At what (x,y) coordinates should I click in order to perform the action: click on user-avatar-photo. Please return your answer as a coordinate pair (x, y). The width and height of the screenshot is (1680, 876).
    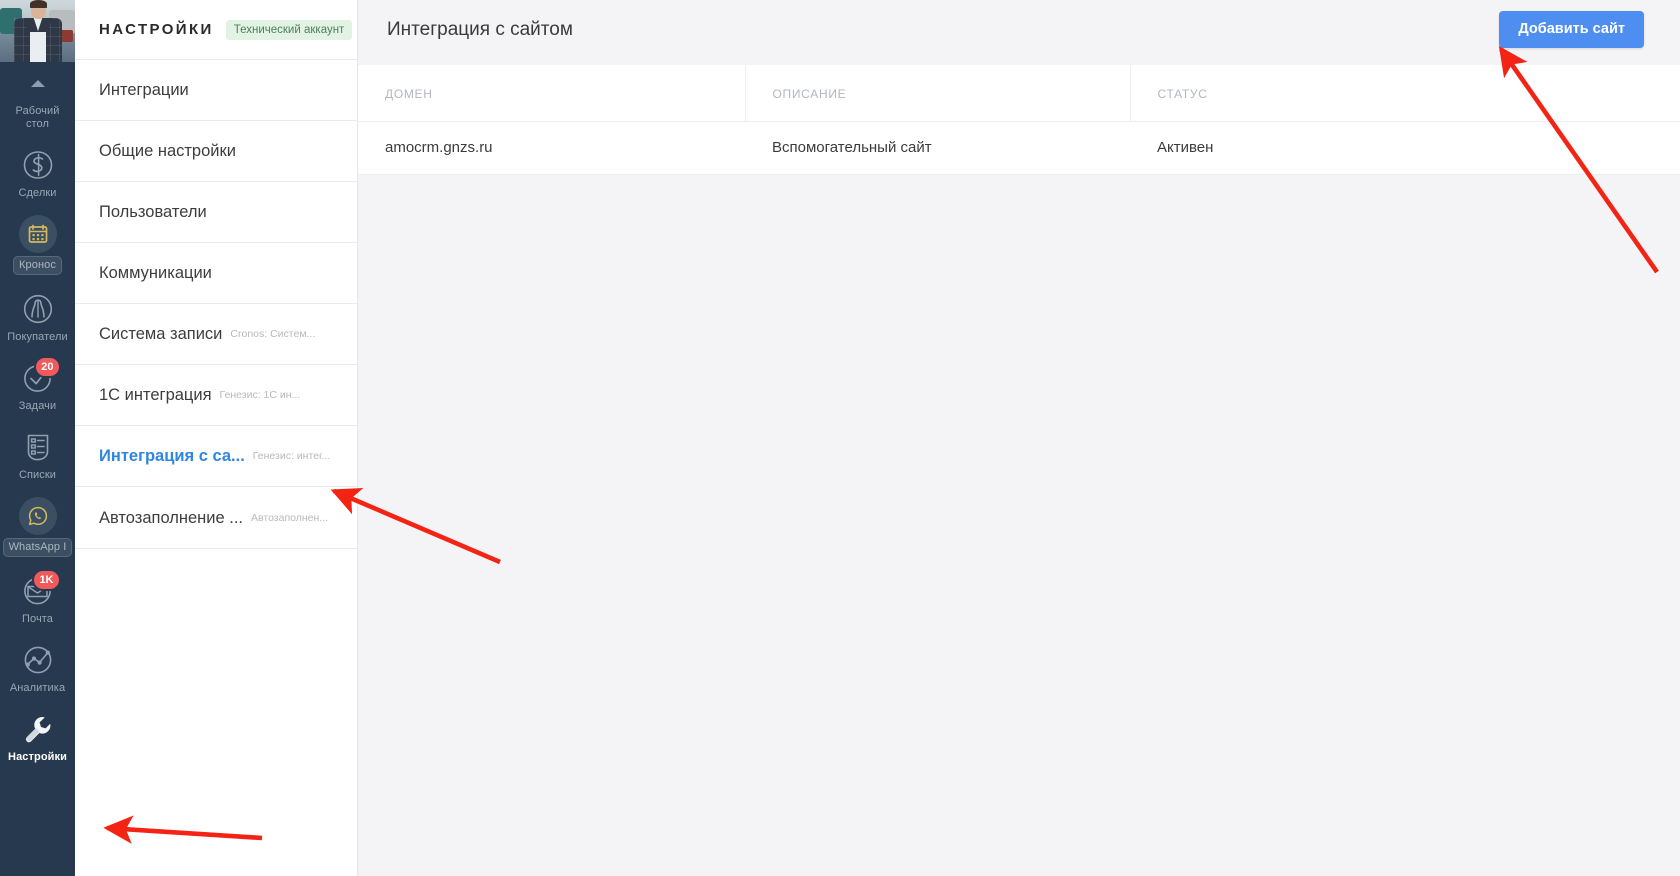
    Looking at the image, I should click on (37, 31).